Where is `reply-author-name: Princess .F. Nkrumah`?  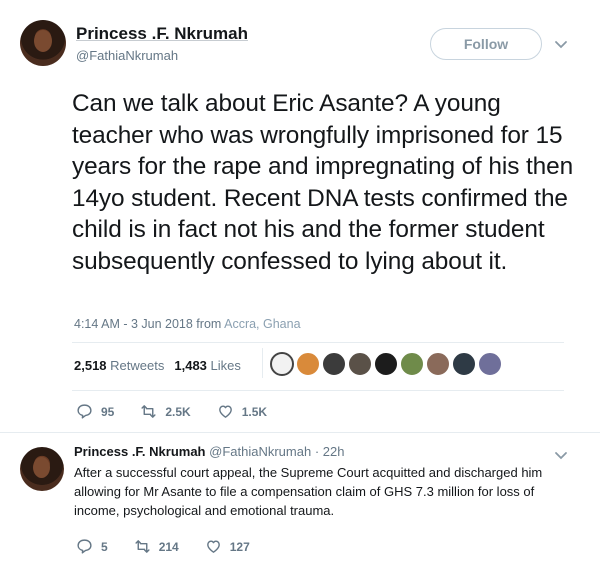
reply-author-name: Princess .F. Nkrumah is located at coordinates (140, 451).